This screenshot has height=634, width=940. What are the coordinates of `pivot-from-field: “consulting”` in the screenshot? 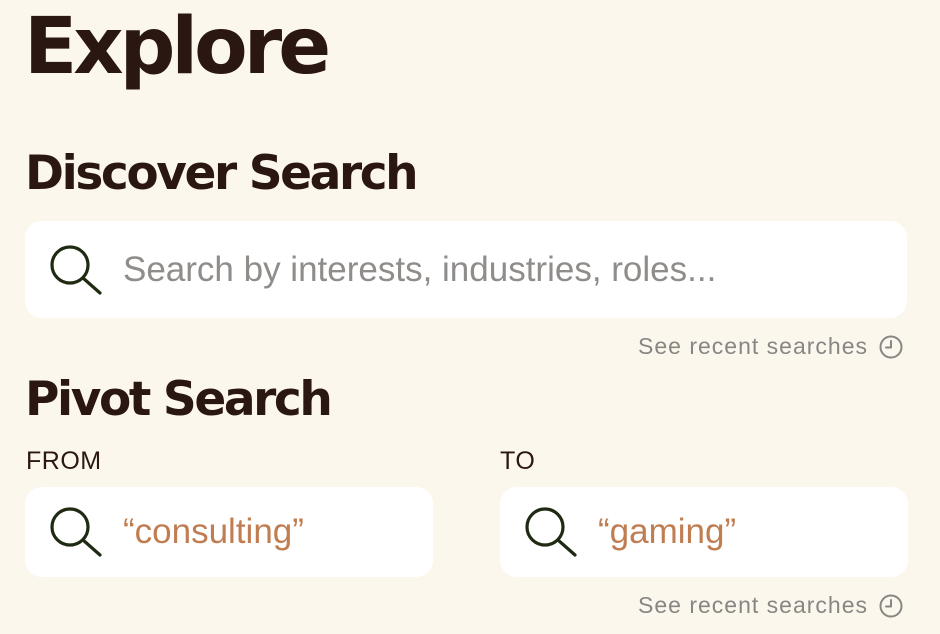 It's located at (229, 532).